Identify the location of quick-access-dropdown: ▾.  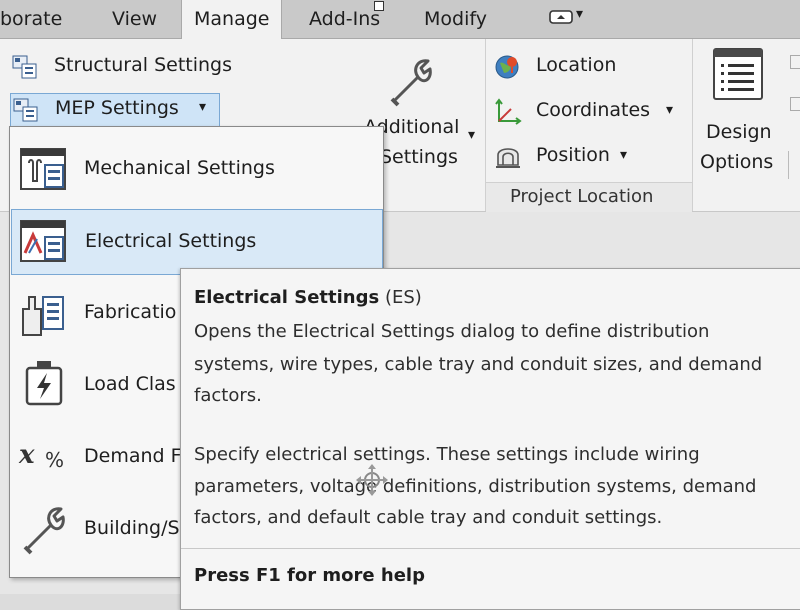
(569, 18).